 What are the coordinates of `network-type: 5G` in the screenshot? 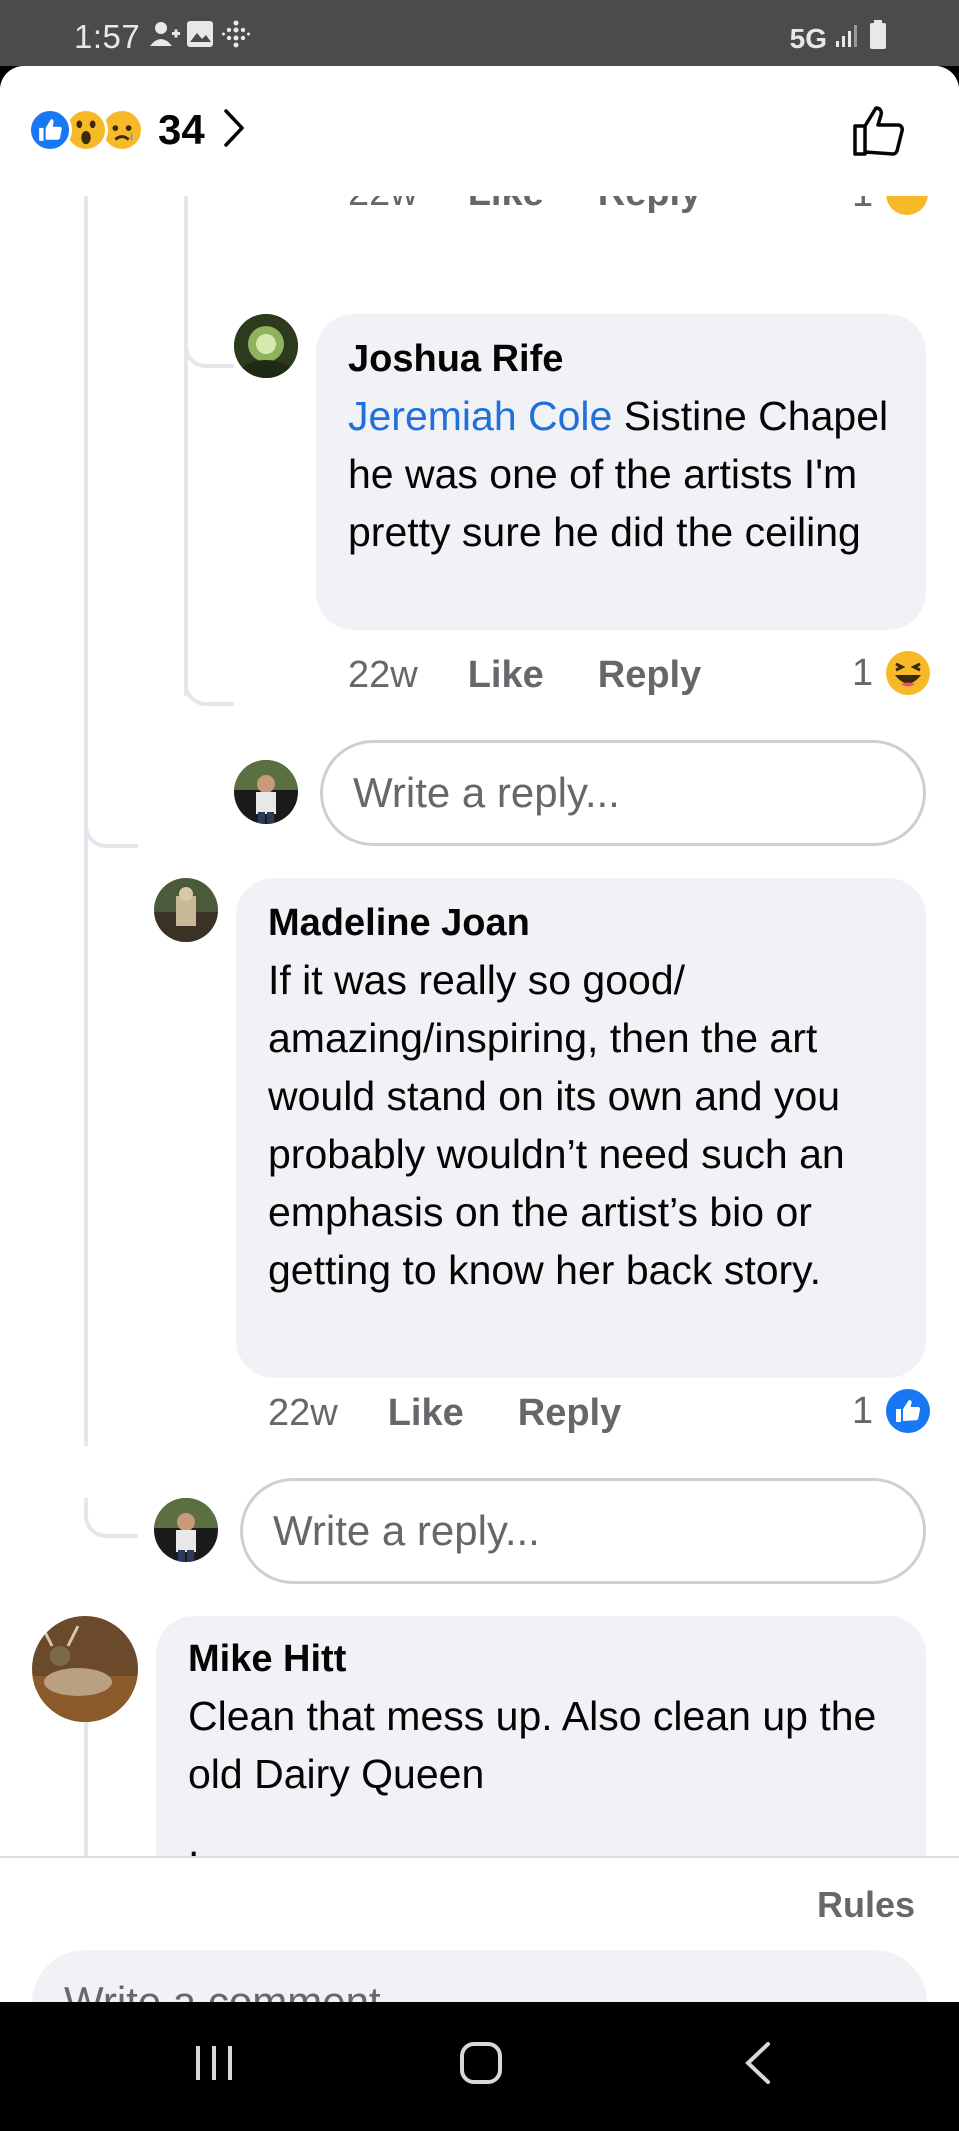 It's located at (808, 38).